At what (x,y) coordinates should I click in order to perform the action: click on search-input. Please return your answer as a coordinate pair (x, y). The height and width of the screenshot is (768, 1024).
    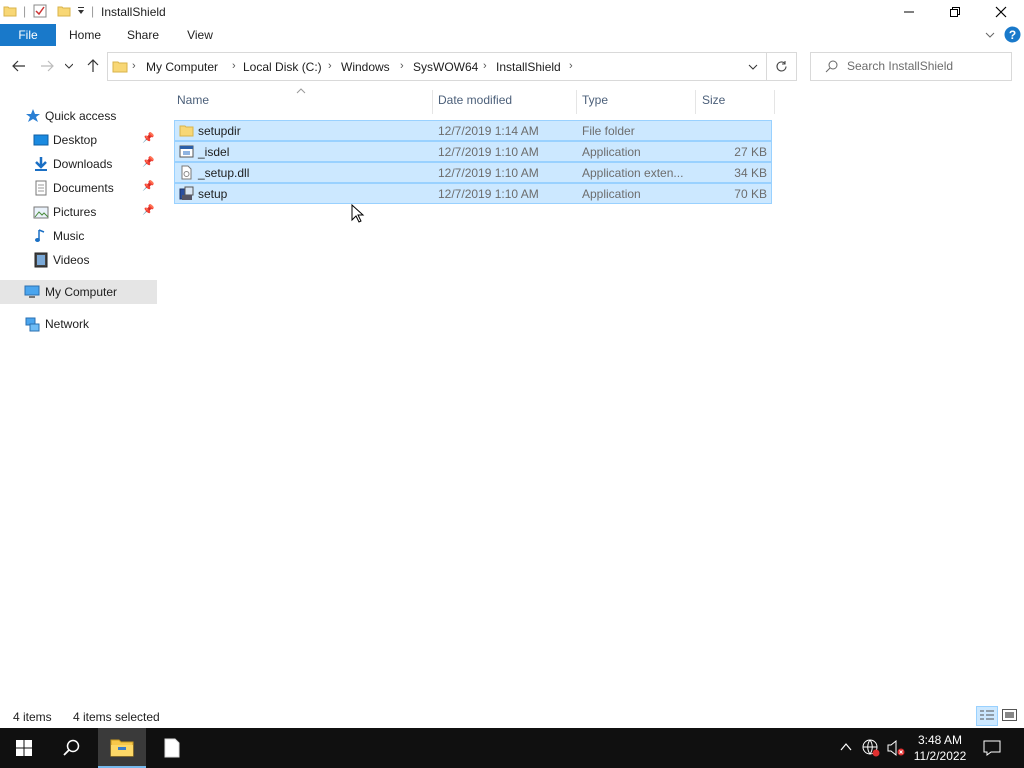
    Looking at the image, I should click on (927, 66).